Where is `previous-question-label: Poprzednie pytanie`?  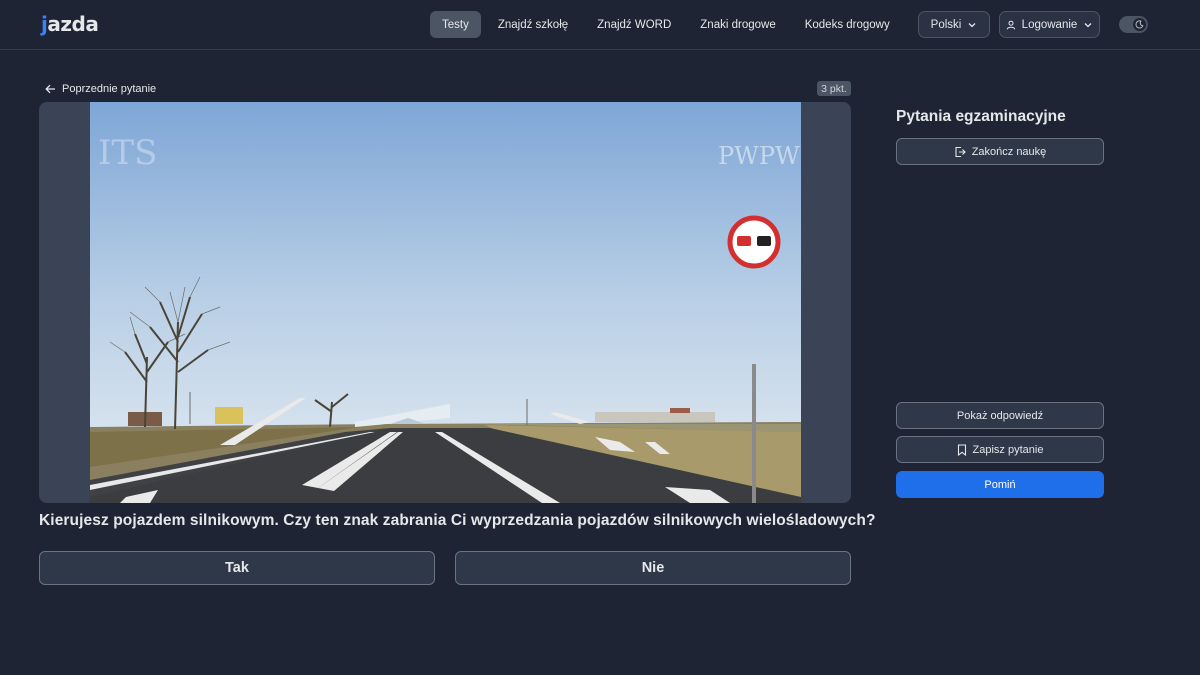 previous-question-label: Poprzednie pytanie is located at coordinates (109, 89).